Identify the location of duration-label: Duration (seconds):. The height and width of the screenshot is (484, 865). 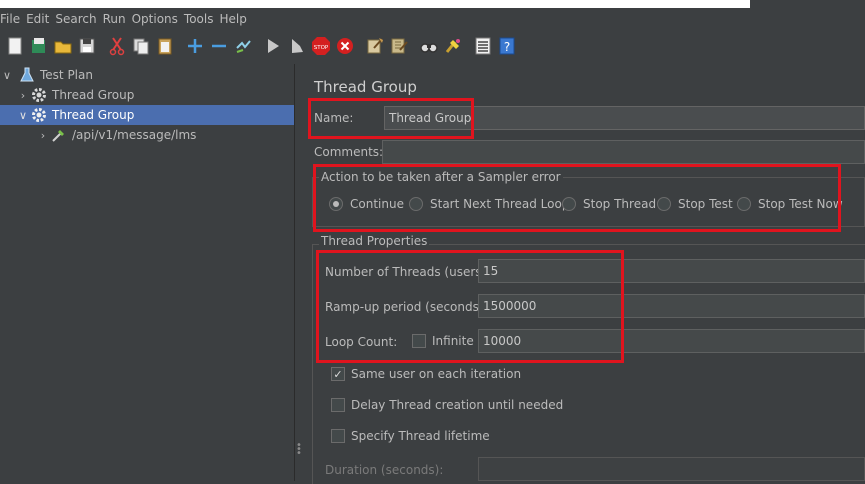
(384, 470).